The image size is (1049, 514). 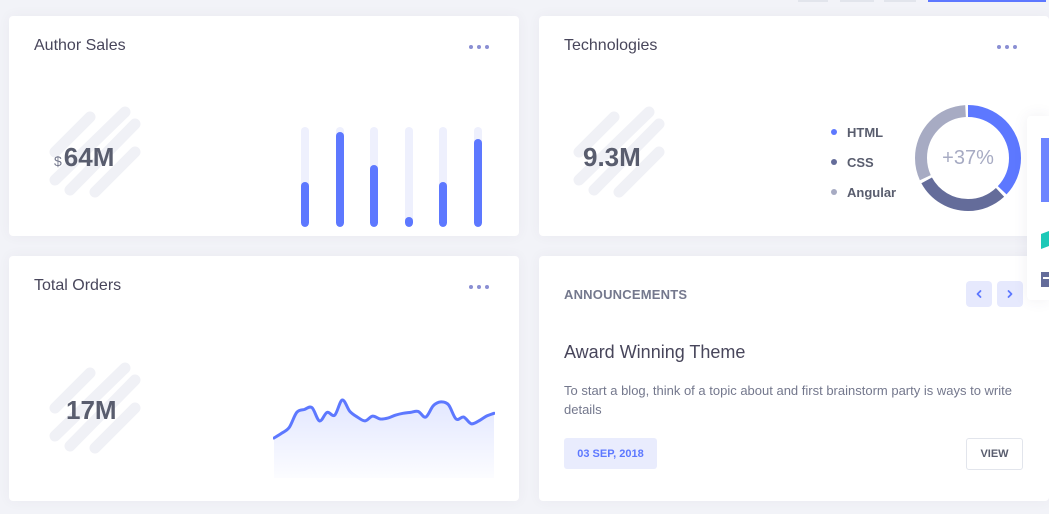 What do you see at coordinates (994, 454) in the screenshot?
I see `view-button: VIEW` at bounding box center [994, 454].